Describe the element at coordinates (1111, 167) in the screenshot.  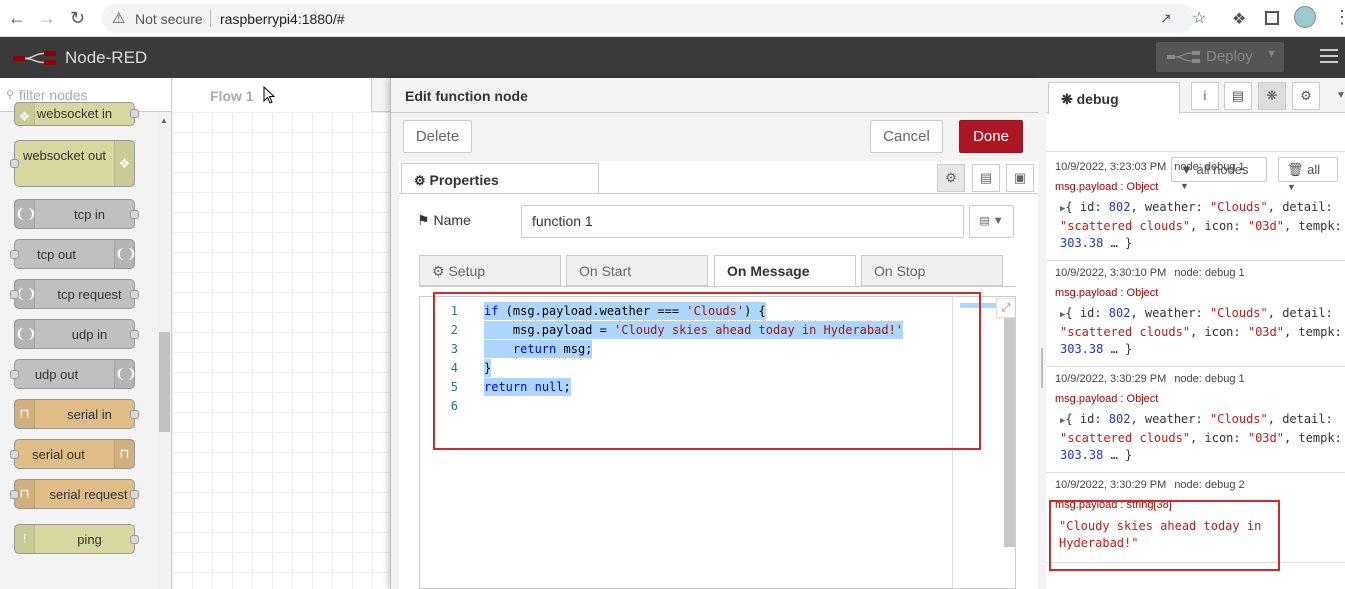
I see `message-time: 10/9/2022, 3:23:03 PM` at that location.